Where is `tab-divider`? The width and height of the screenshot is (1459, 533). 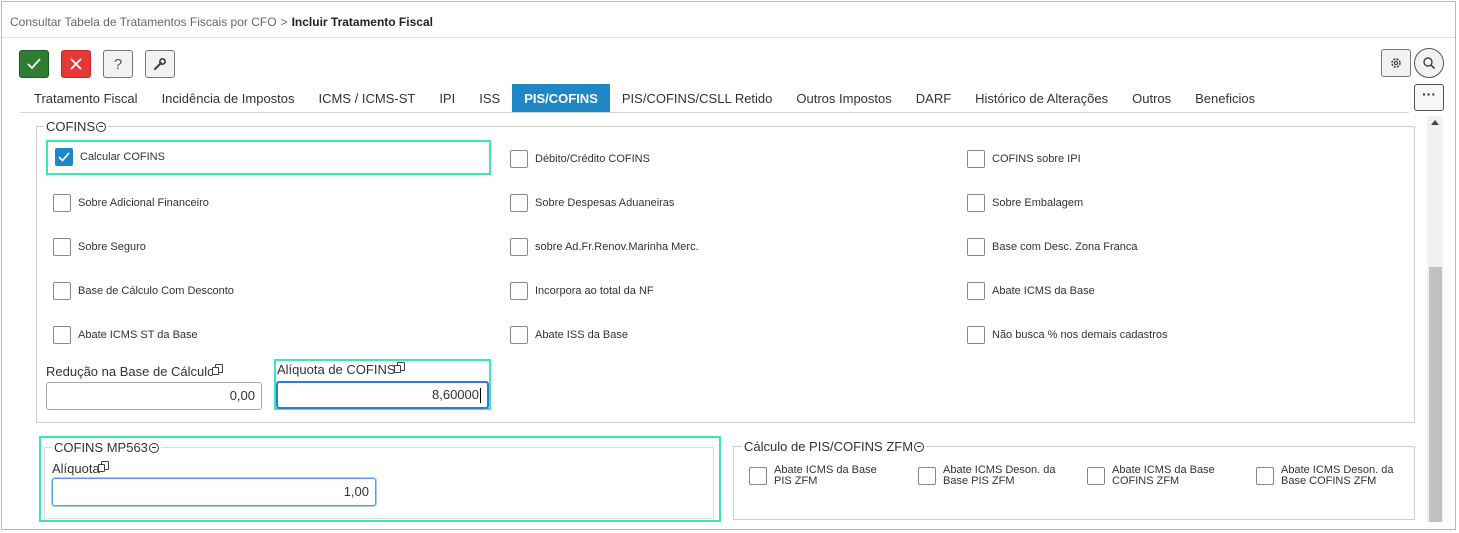
tab-divider is located at coordinates (714, 112).